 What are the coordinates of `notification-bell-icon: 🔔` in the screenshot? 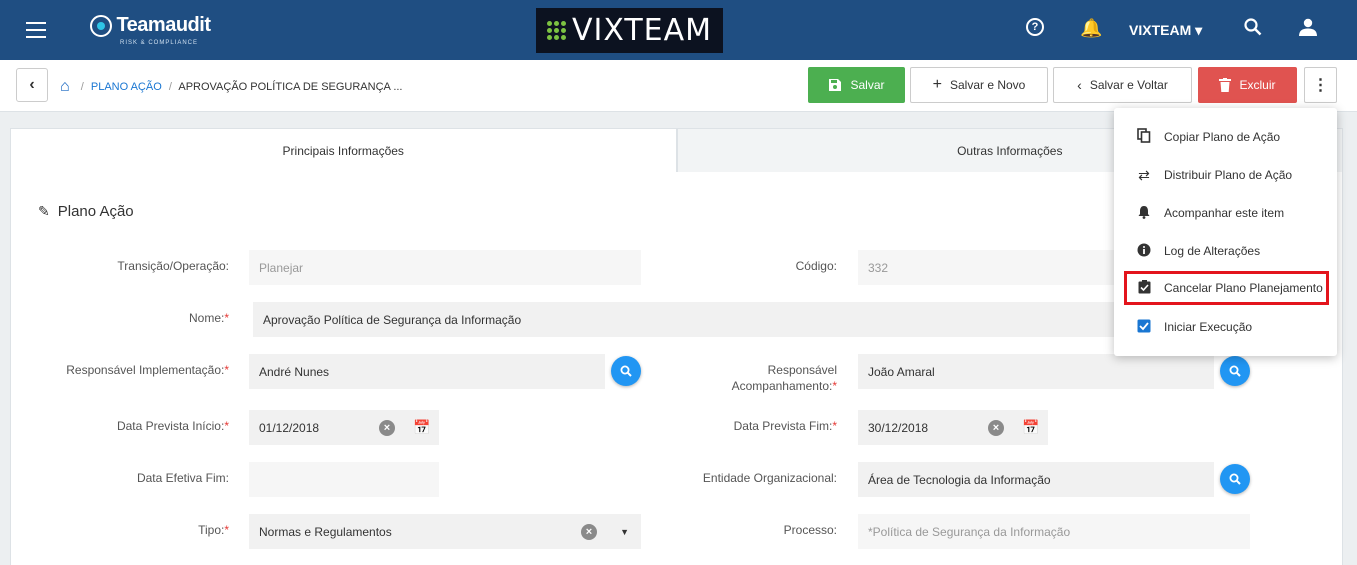 It's located at (1091, 28).